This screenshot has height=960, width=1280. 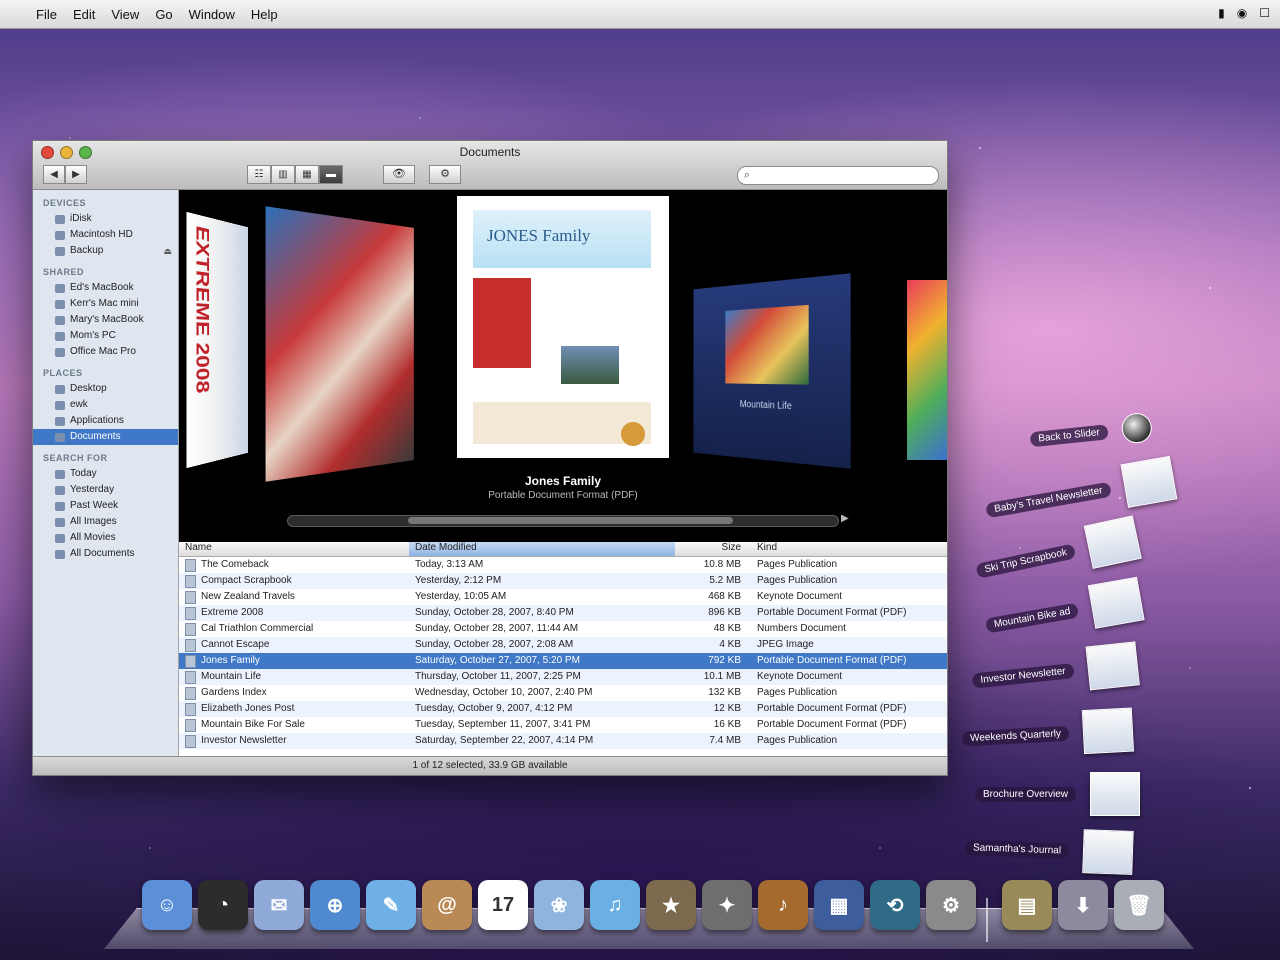 I want to click on stack-item-label: Samantha's Journal, so click(x=1017, y=849).